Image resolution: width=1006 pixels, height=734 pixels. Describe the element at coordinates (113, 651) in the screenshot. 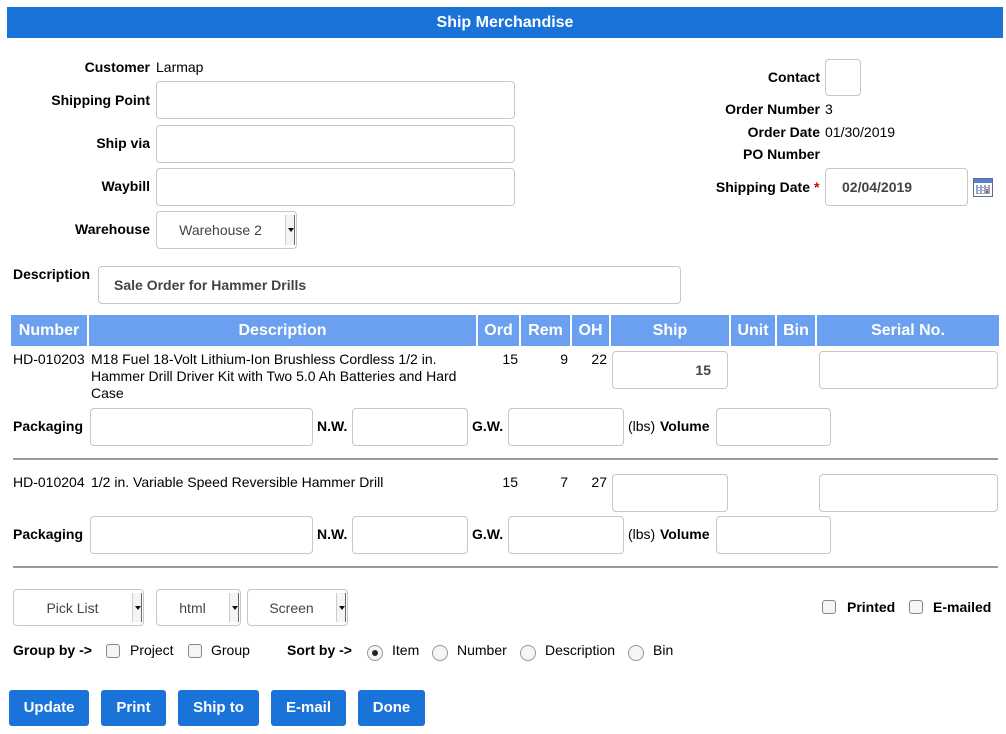

I see `group-project-checkbox` at that location.